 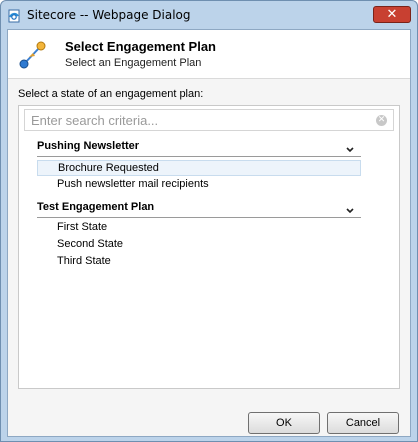 What do you see at coordinates (381, 120) in the screenshot?
I see `clear-search-icon: ✕` at bounding box center [381, 120].